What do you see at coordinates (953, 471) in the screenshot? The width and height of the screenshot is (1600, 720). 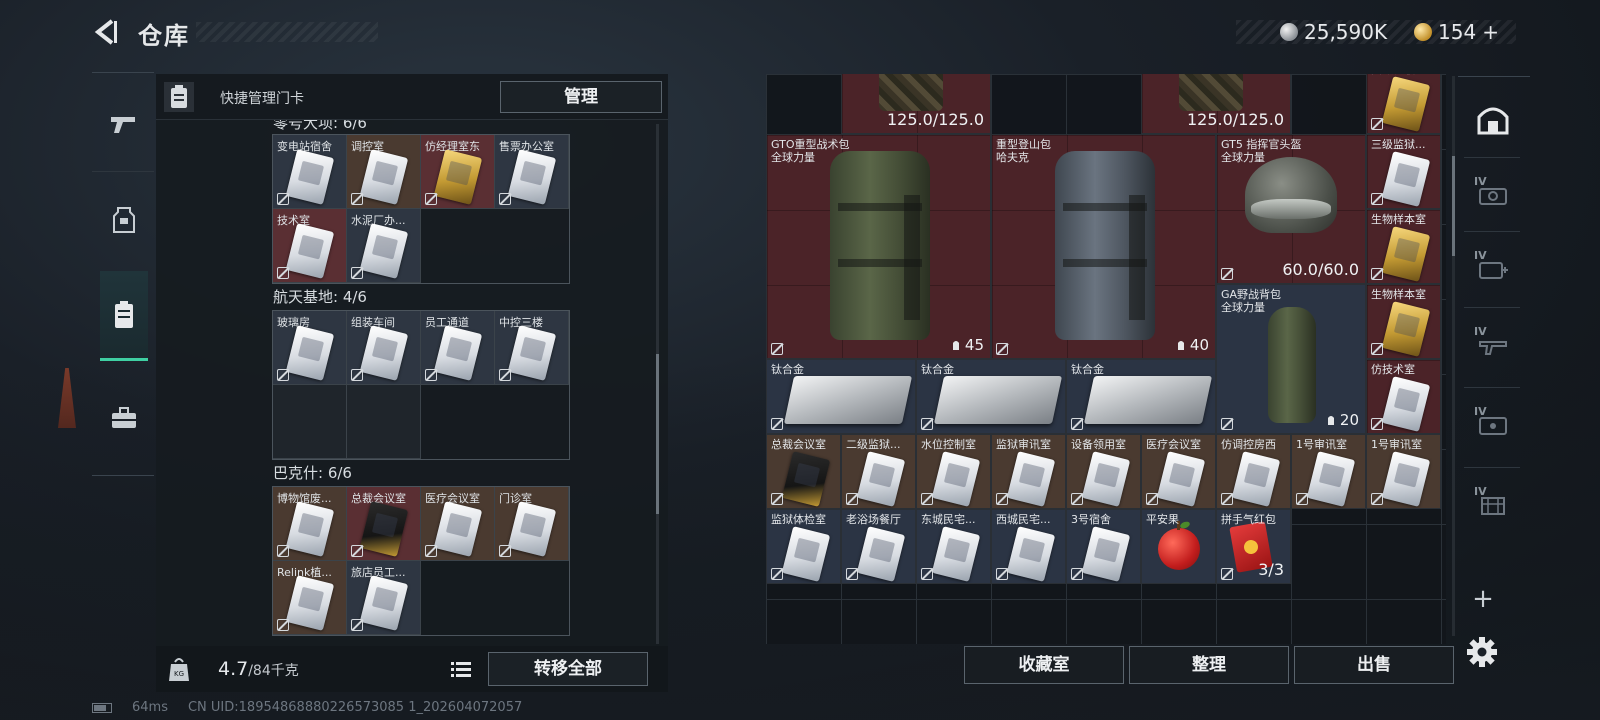 I see `stash-item: 水位控制室` at bounding box center [953, 471].